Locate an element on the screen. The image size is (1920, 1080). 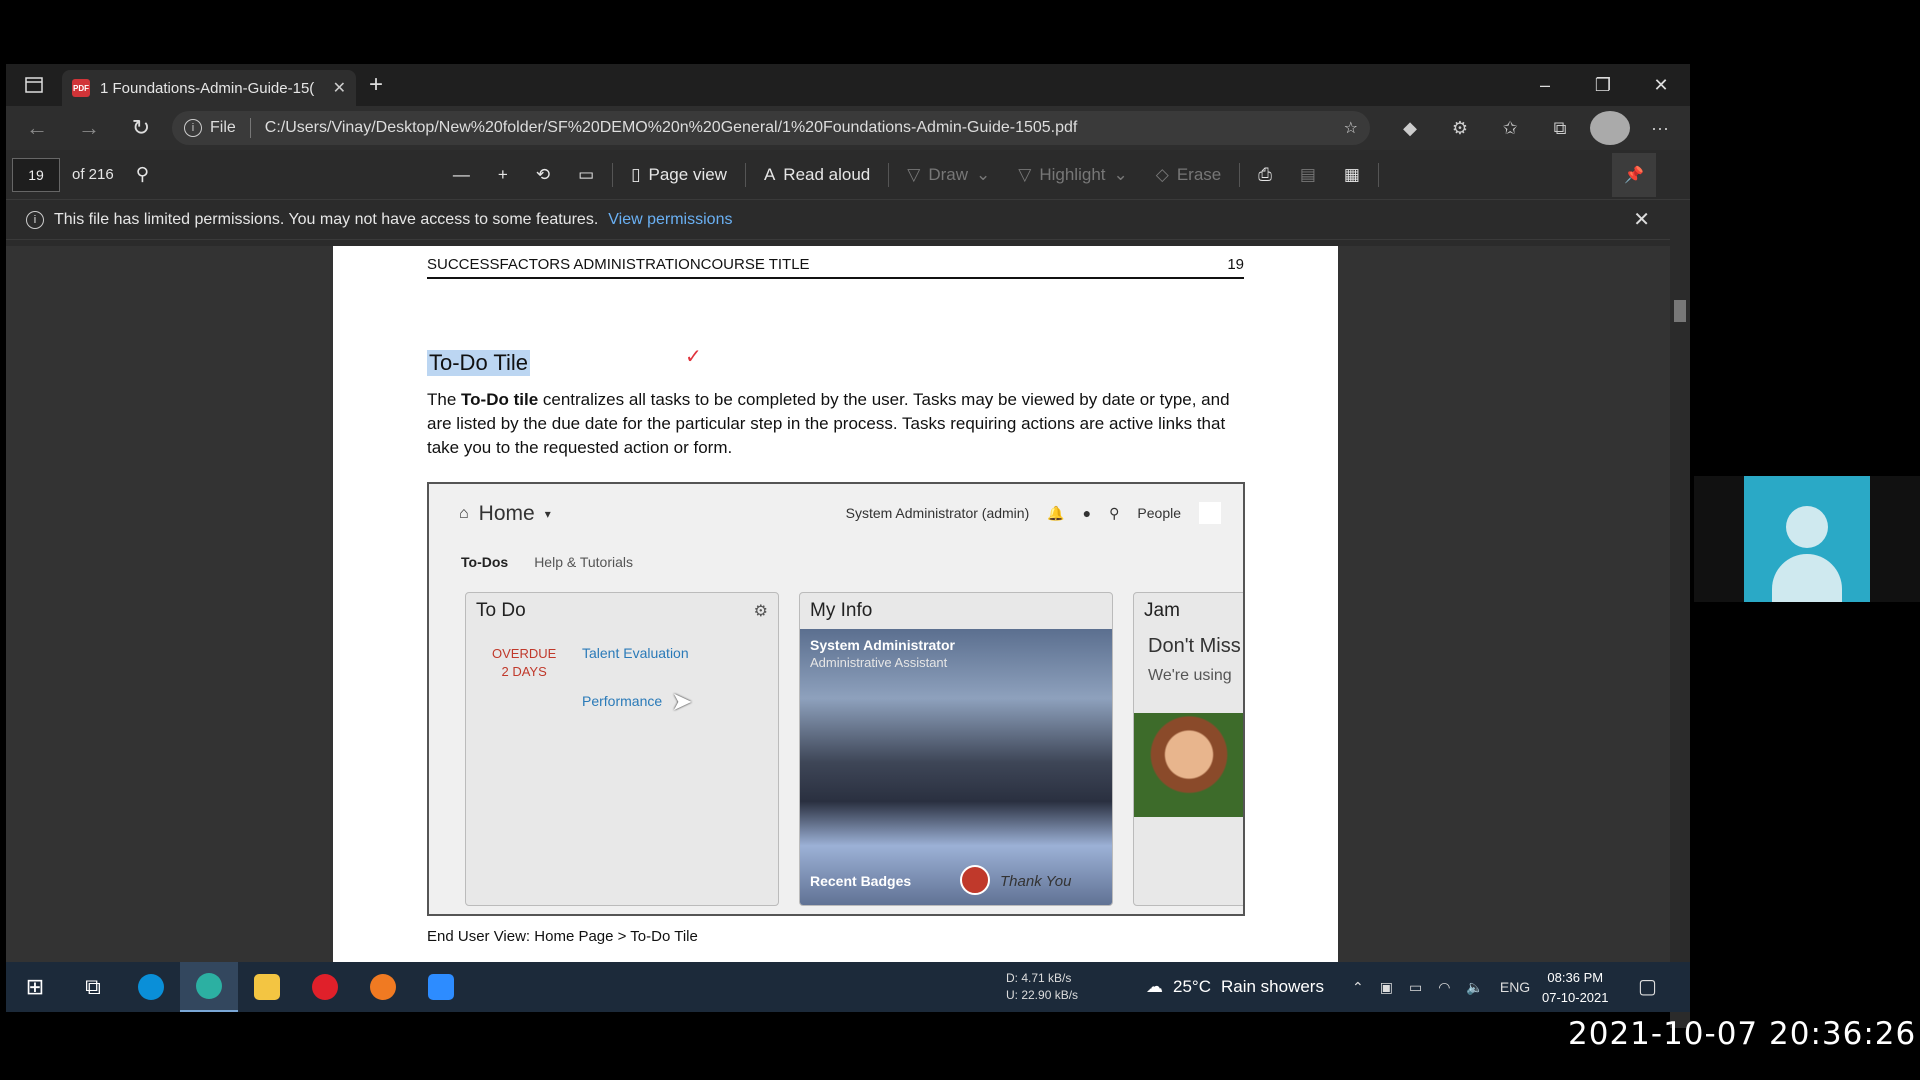
body-bold: To-Do tile is located at coordinates (500, 399).